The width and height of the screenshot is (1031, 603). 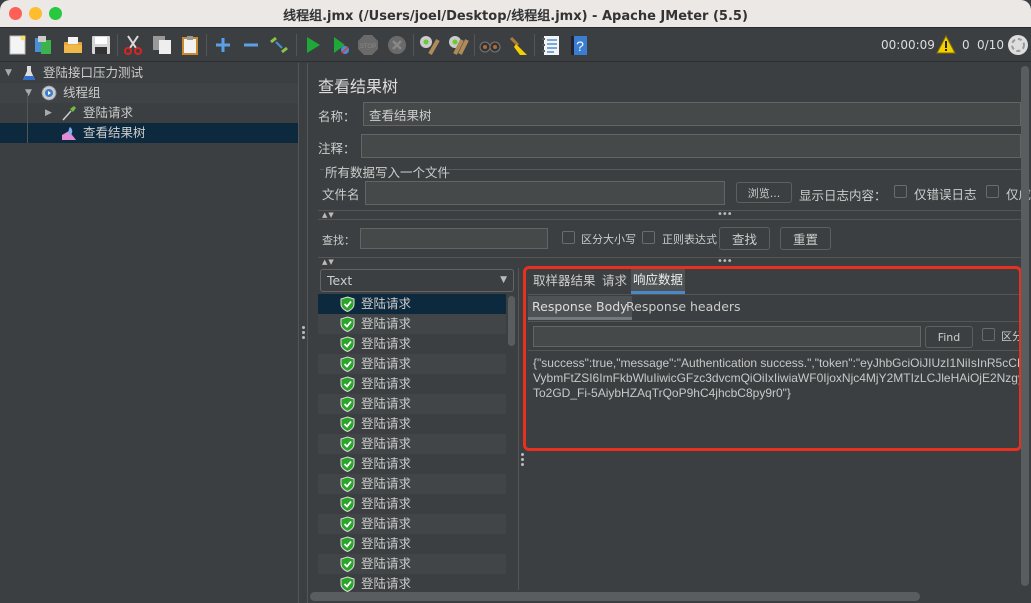 I want to click on chevron-right-icon: ▶, so click(x=48, y=113).